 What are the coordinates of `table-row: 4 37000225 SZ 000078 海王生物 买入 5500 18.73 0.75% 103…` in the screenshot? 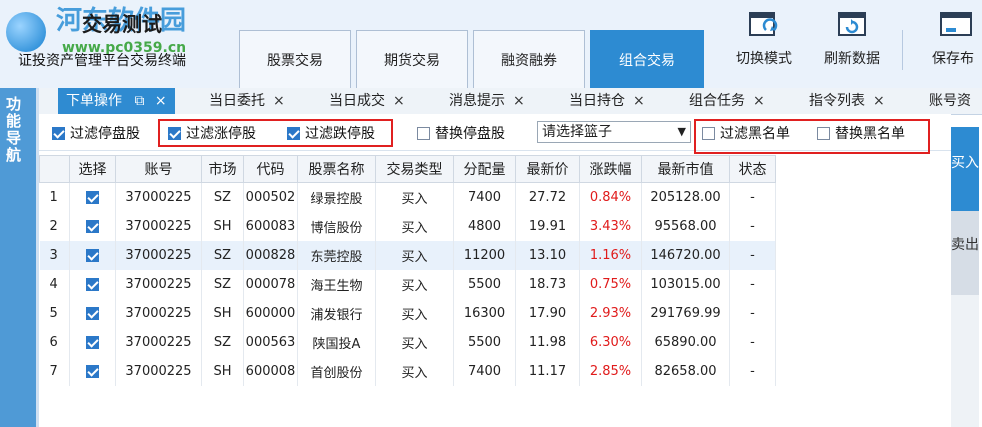 It's located at (407, 284).